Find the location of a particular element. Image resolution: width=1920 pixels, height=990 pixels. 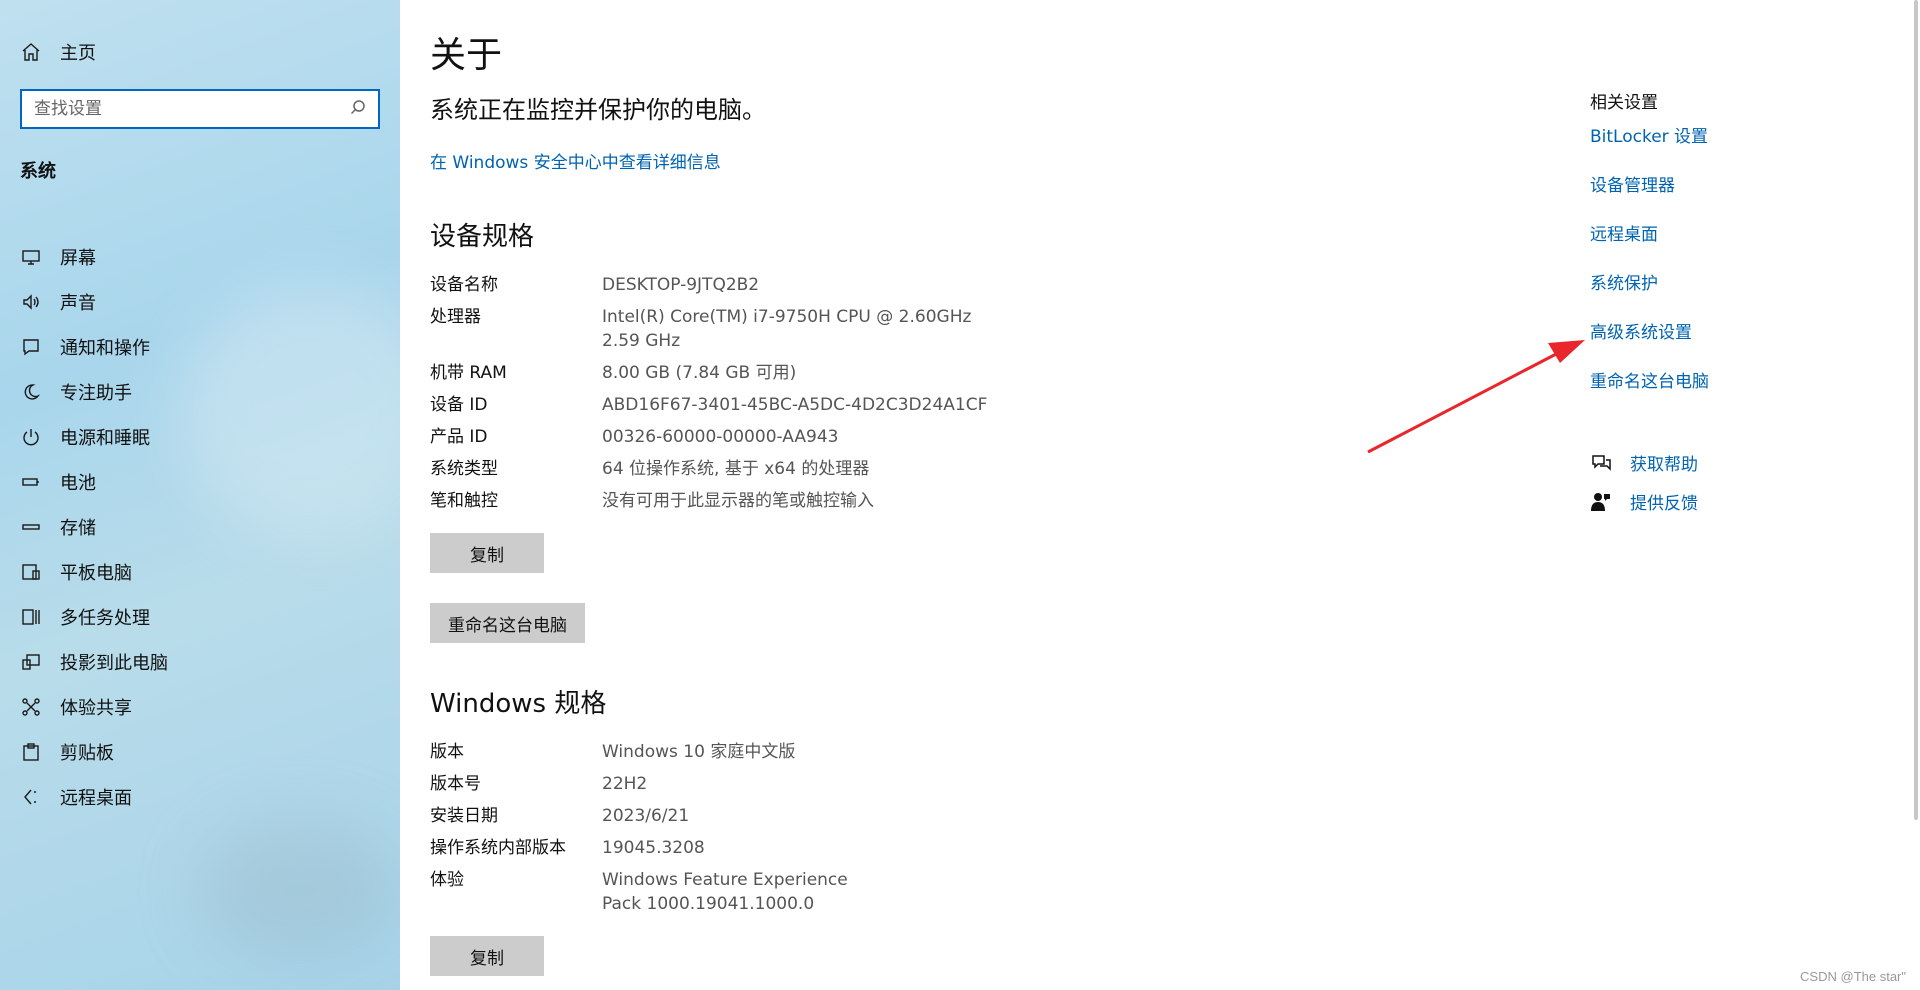

sidebar-item-label: 存储 is located at coordinates (78, 528).